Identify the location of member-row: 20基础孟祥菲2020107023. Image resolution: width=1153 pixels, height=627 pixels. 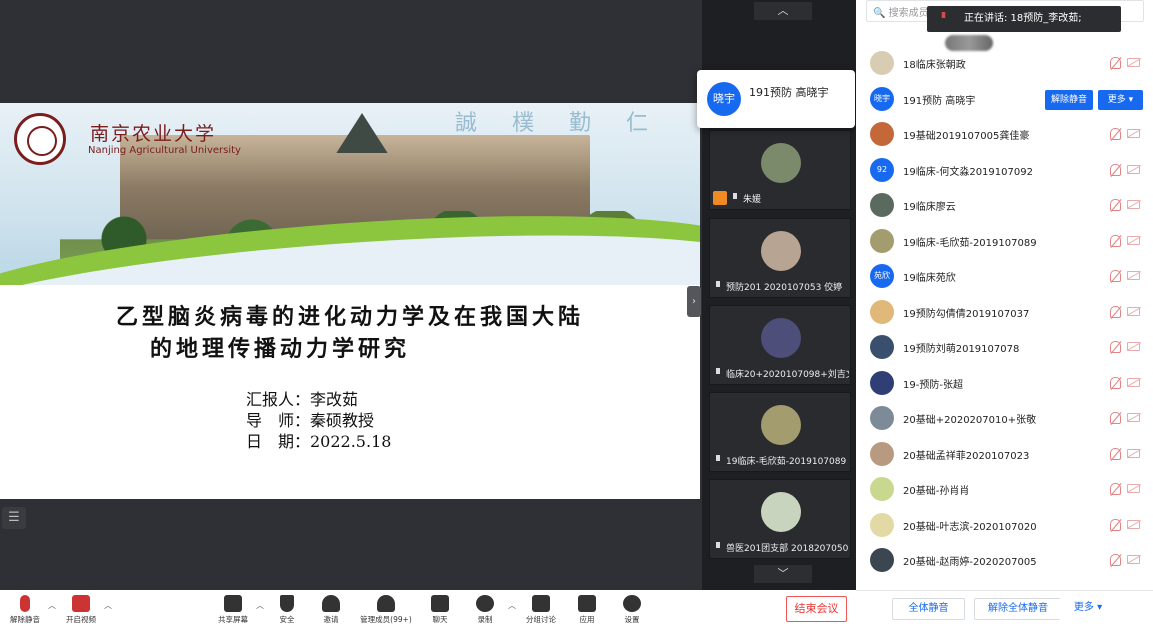
(1004, 454).